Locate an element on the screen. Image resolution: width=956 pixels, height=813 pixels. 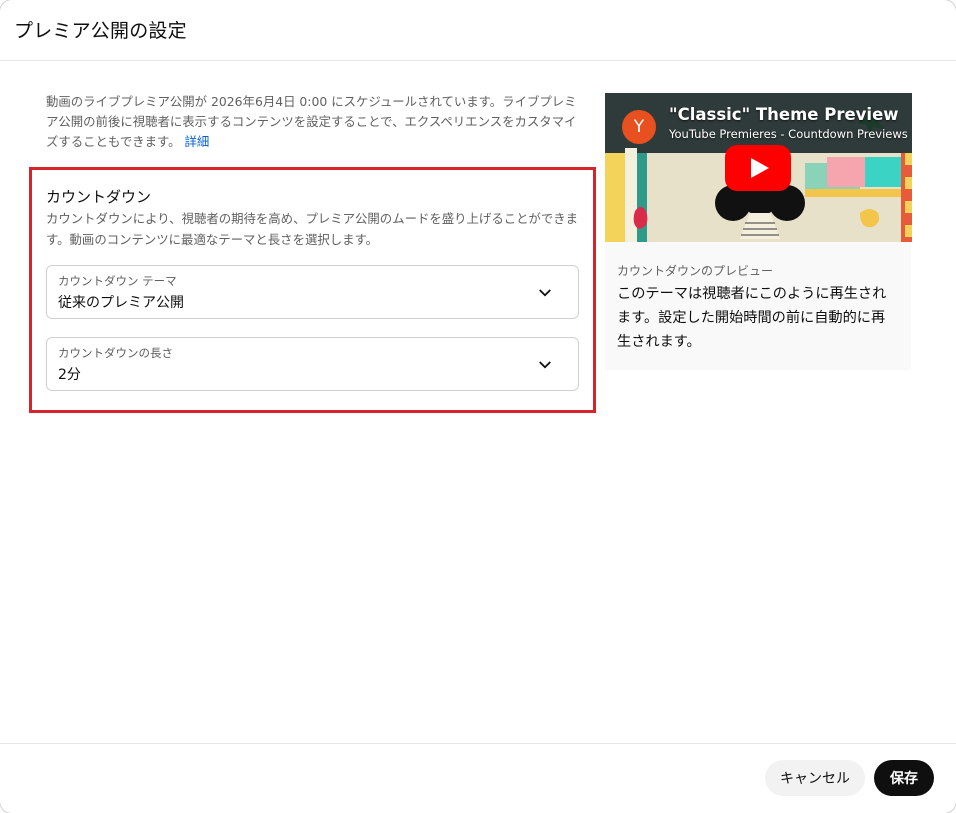
countdown-theme-label: カウントダウン テーマ is located at coordinates (117, 281).